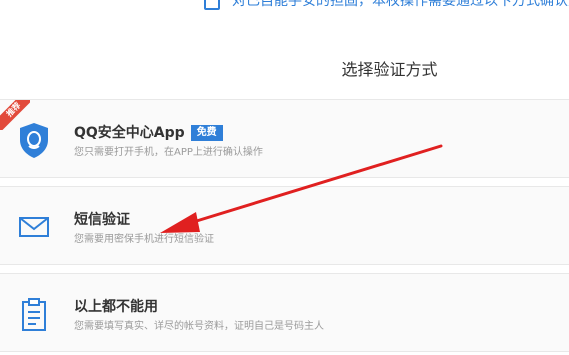 The height and width of the screenshot is (355, 569). Describe the element at coordinates (206, 133) in the screenshot. I see `free-badge: 免费` at that location.